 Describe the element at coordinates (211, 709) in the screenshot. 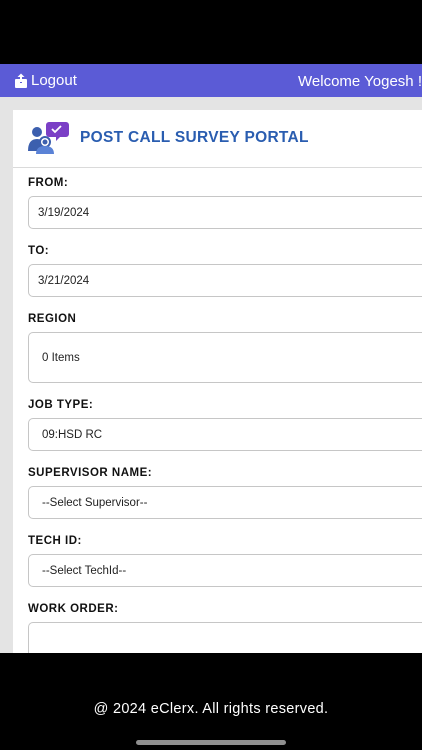

I see `copyright-text: @ 2024 eClerx. All rights reserved.` at that location.